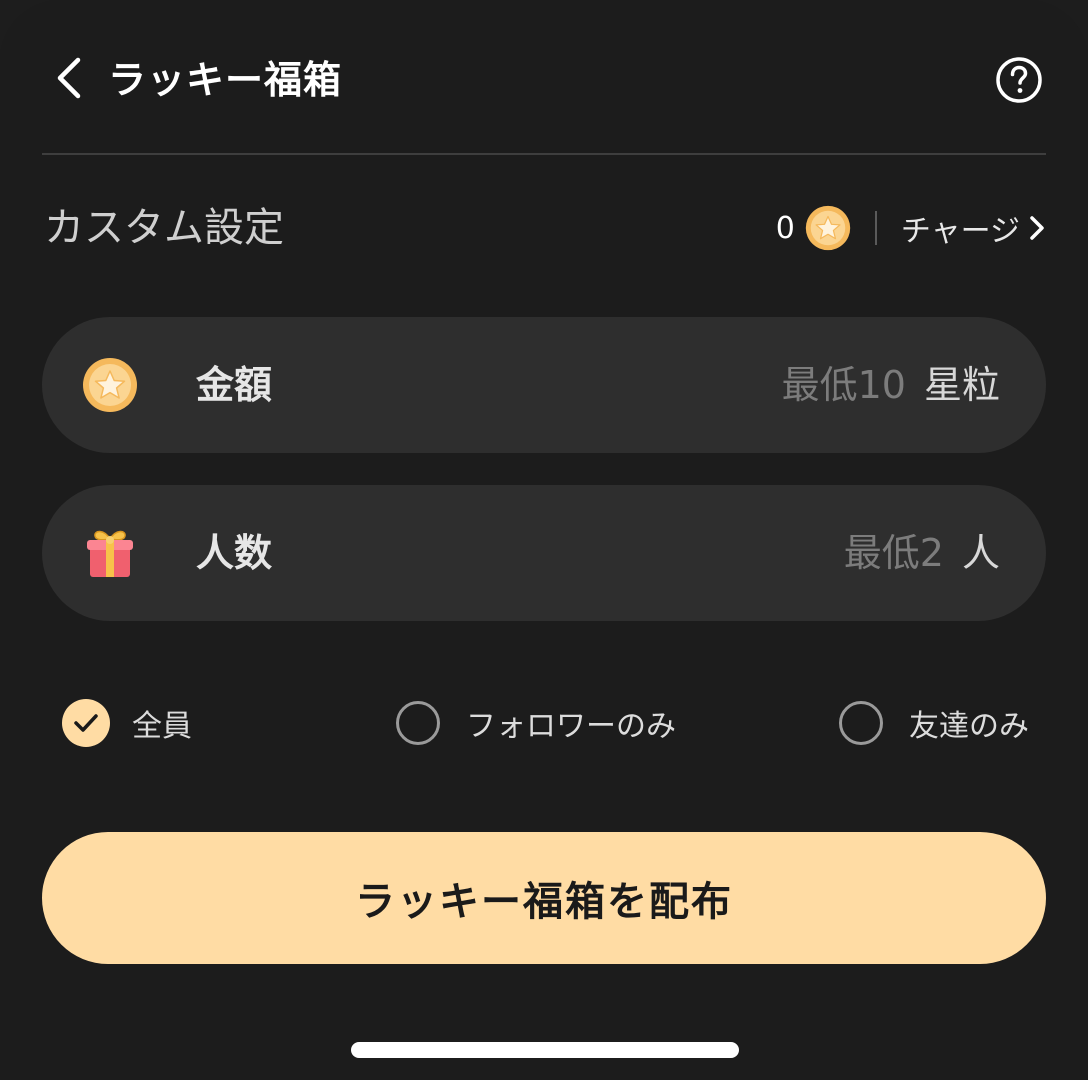 The image size is (1088, 1080). I want to click on checkmark-icon, so click(86, 723).